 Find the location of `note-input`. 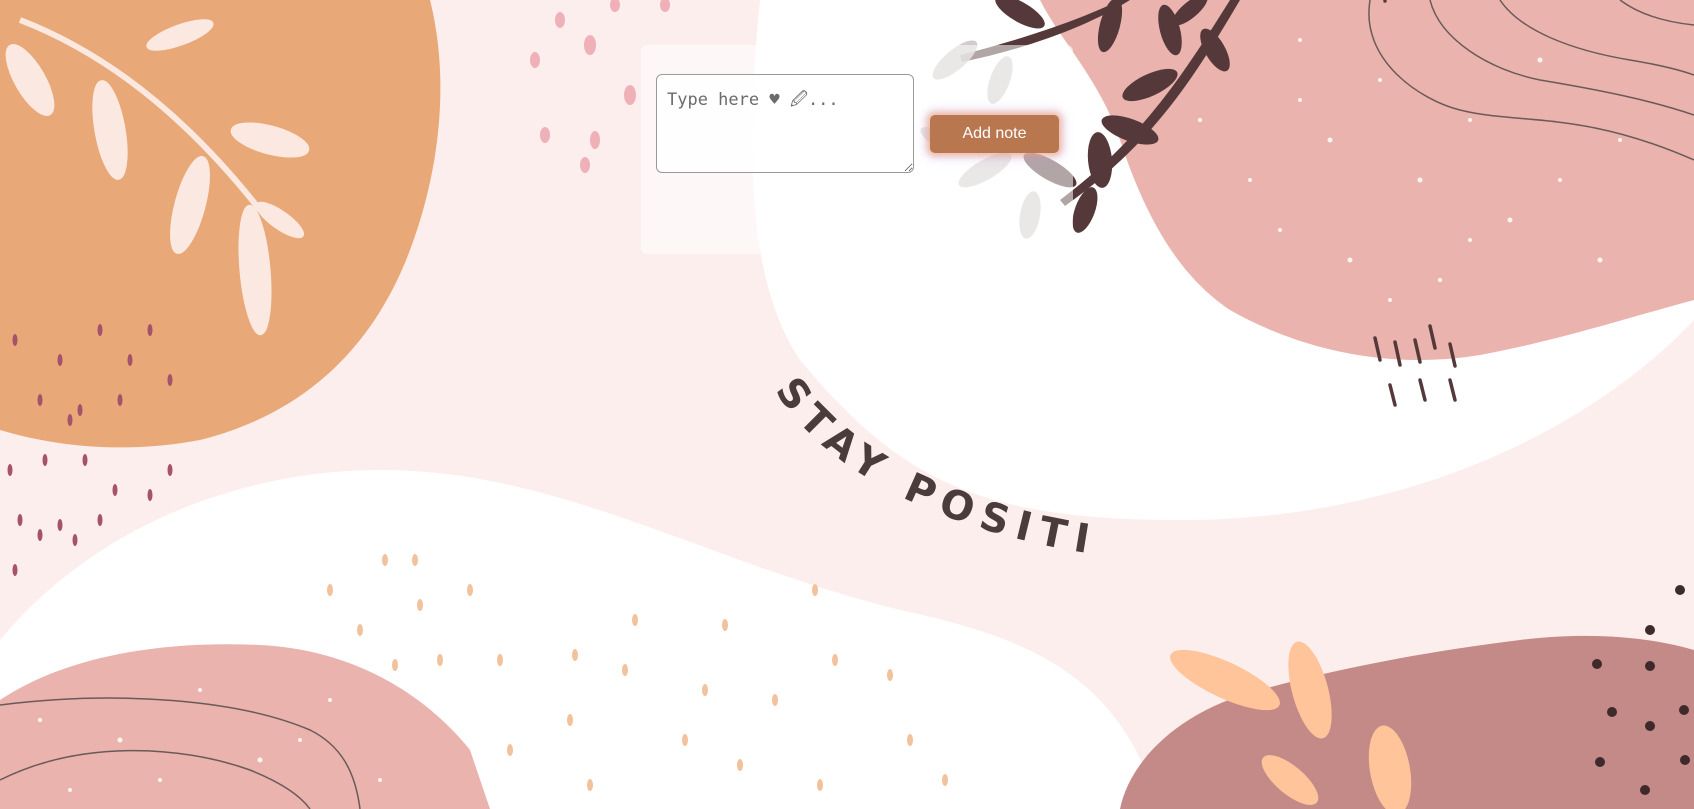

note-input is located at coordinates (785, 123).